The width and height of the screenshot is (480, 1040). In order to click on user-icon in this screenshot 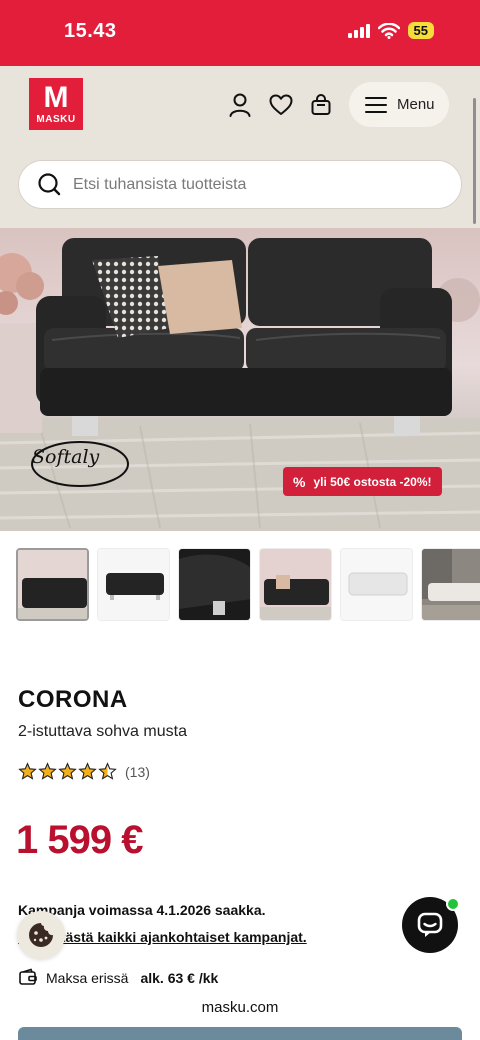, I will do `click(240, 105)`.